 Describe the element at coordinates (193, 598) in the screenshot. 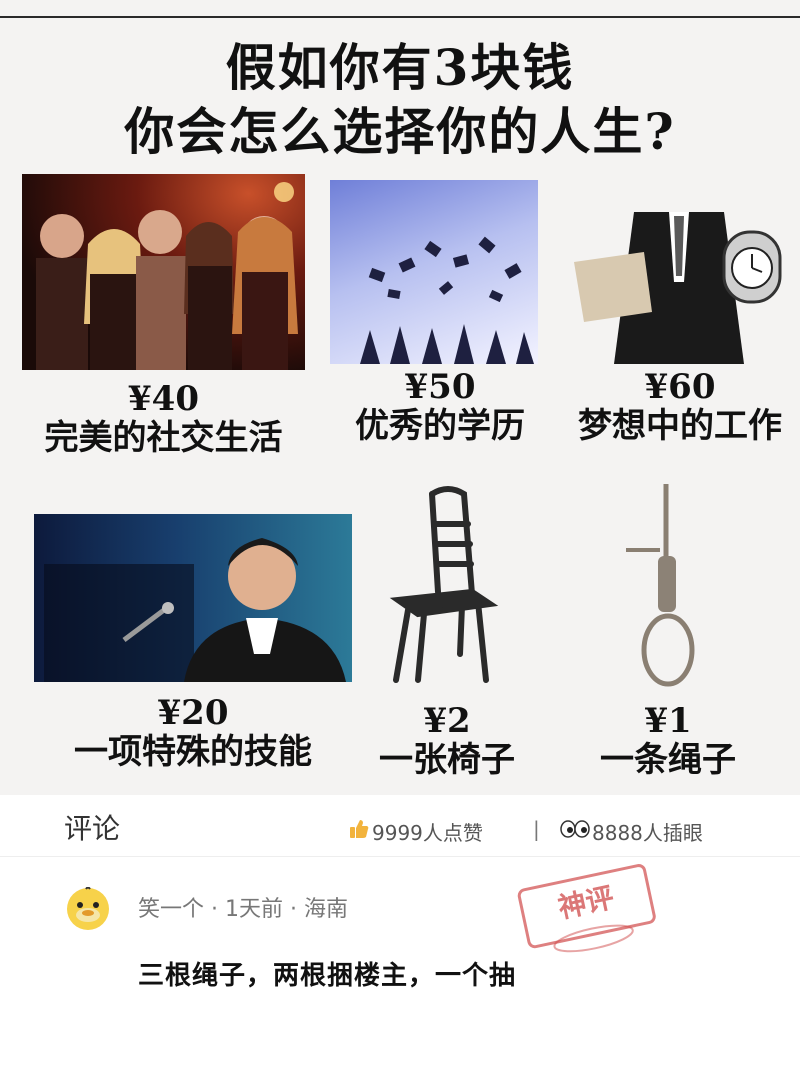

I see `special-skill-photo` at that location.